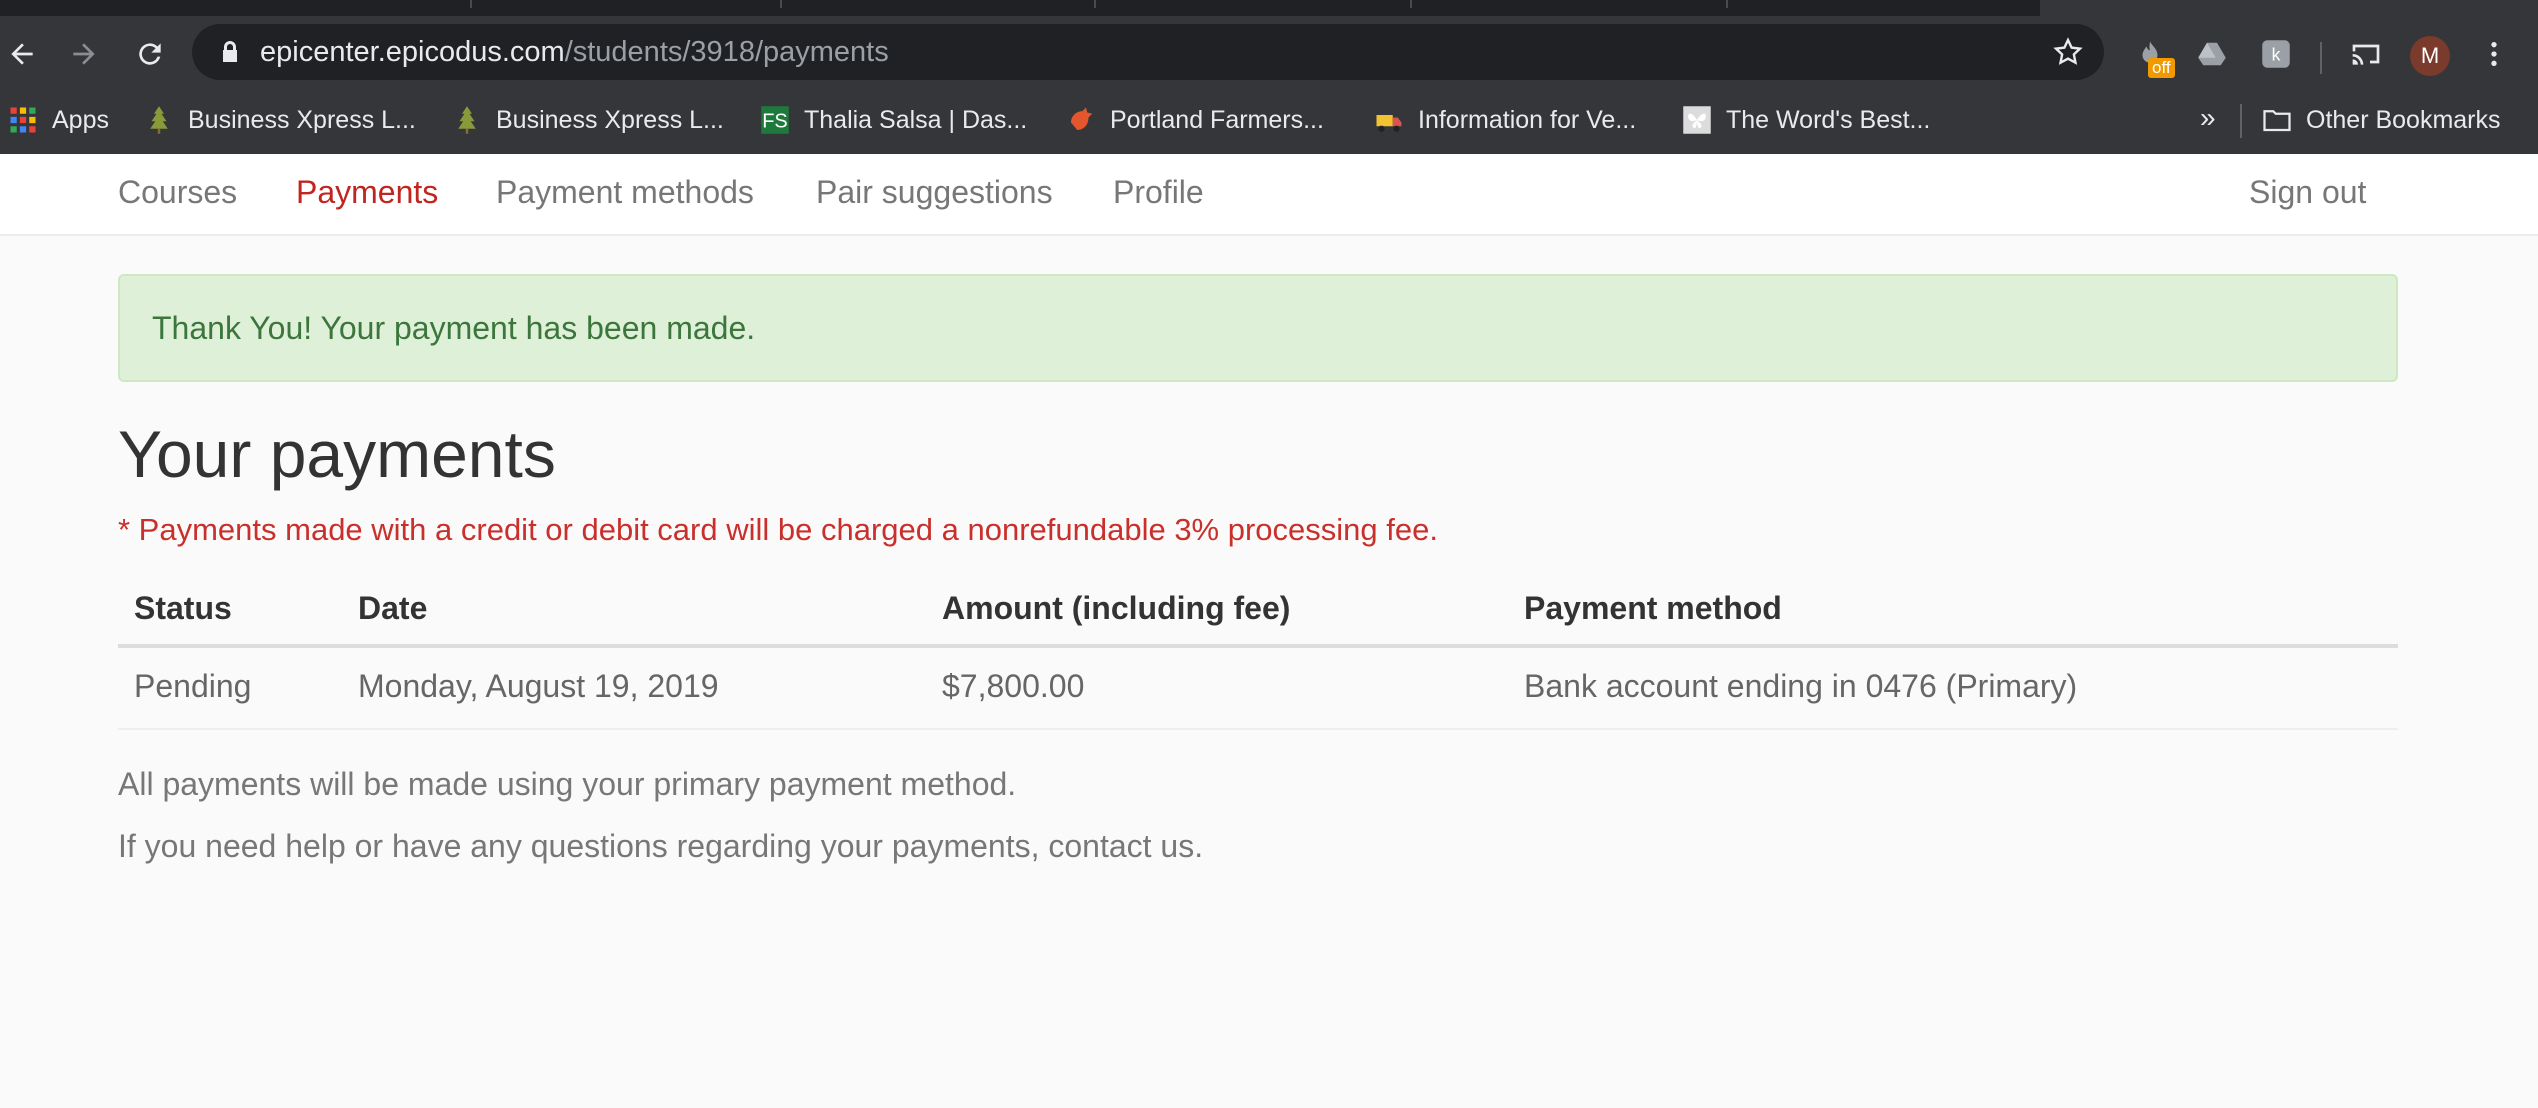 This screenshot has height=1108, width=2538. I want to click on nav-payment-methods: Payment methods, so click(625, 192).